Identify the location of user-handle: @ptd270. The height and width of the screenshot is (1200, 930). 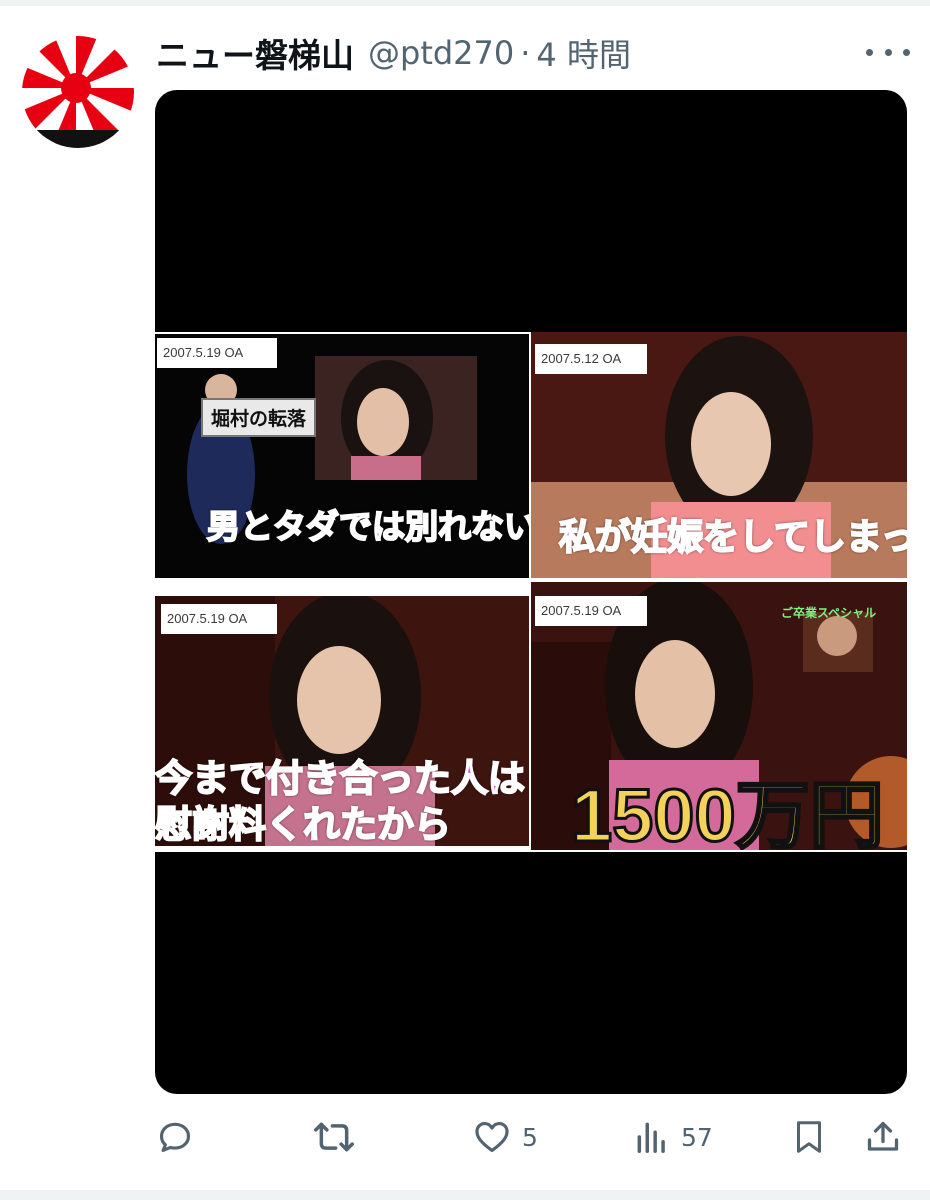
(441, 53).